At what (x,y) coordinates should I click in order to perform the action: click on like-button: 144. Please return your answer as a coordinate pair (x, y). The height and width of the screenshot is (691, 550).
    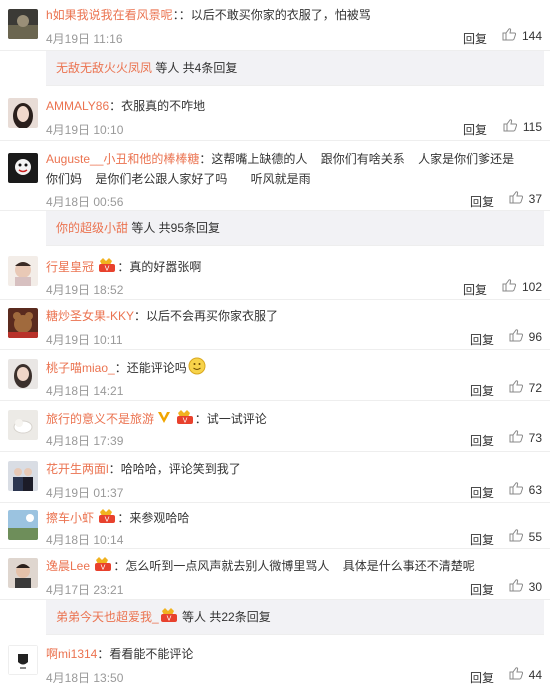
    Looking at the image, I should click on (522, 36).